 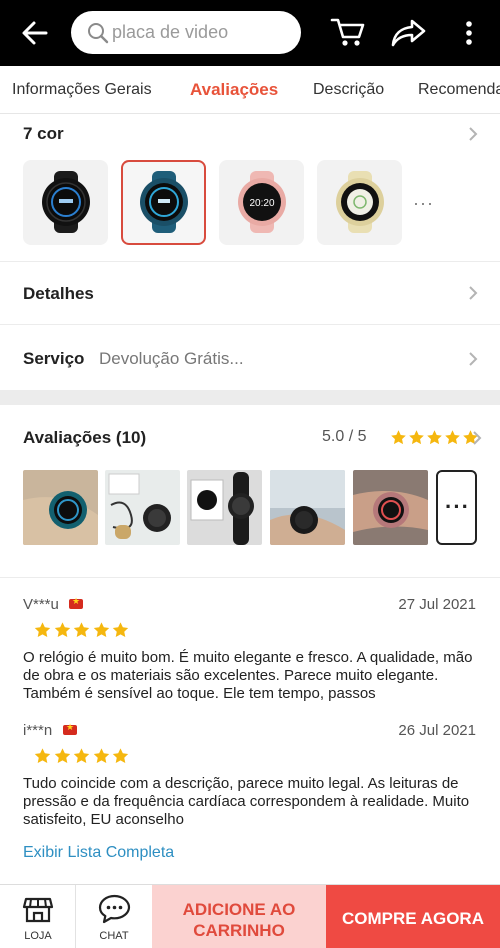 I want to click on cart-icon, so click(x=348, y=32).